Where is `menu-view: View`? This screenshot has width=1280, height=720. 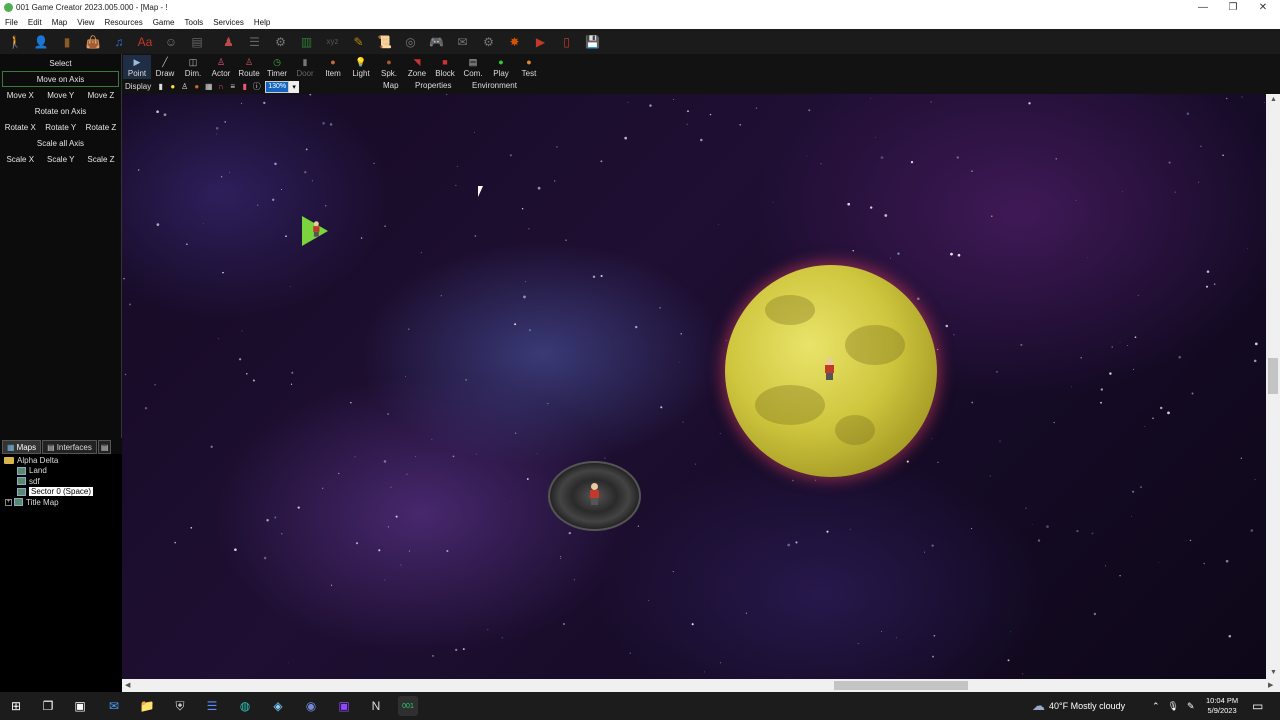 menu-view: View is located at coordinates (85, 22).